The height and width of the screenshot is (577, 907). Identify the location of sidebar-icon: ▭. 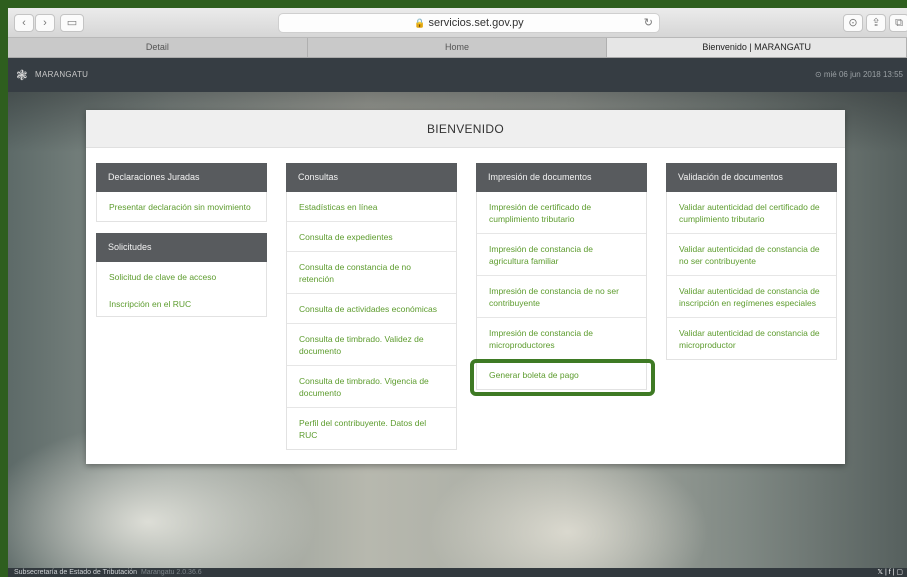
(72, 23).